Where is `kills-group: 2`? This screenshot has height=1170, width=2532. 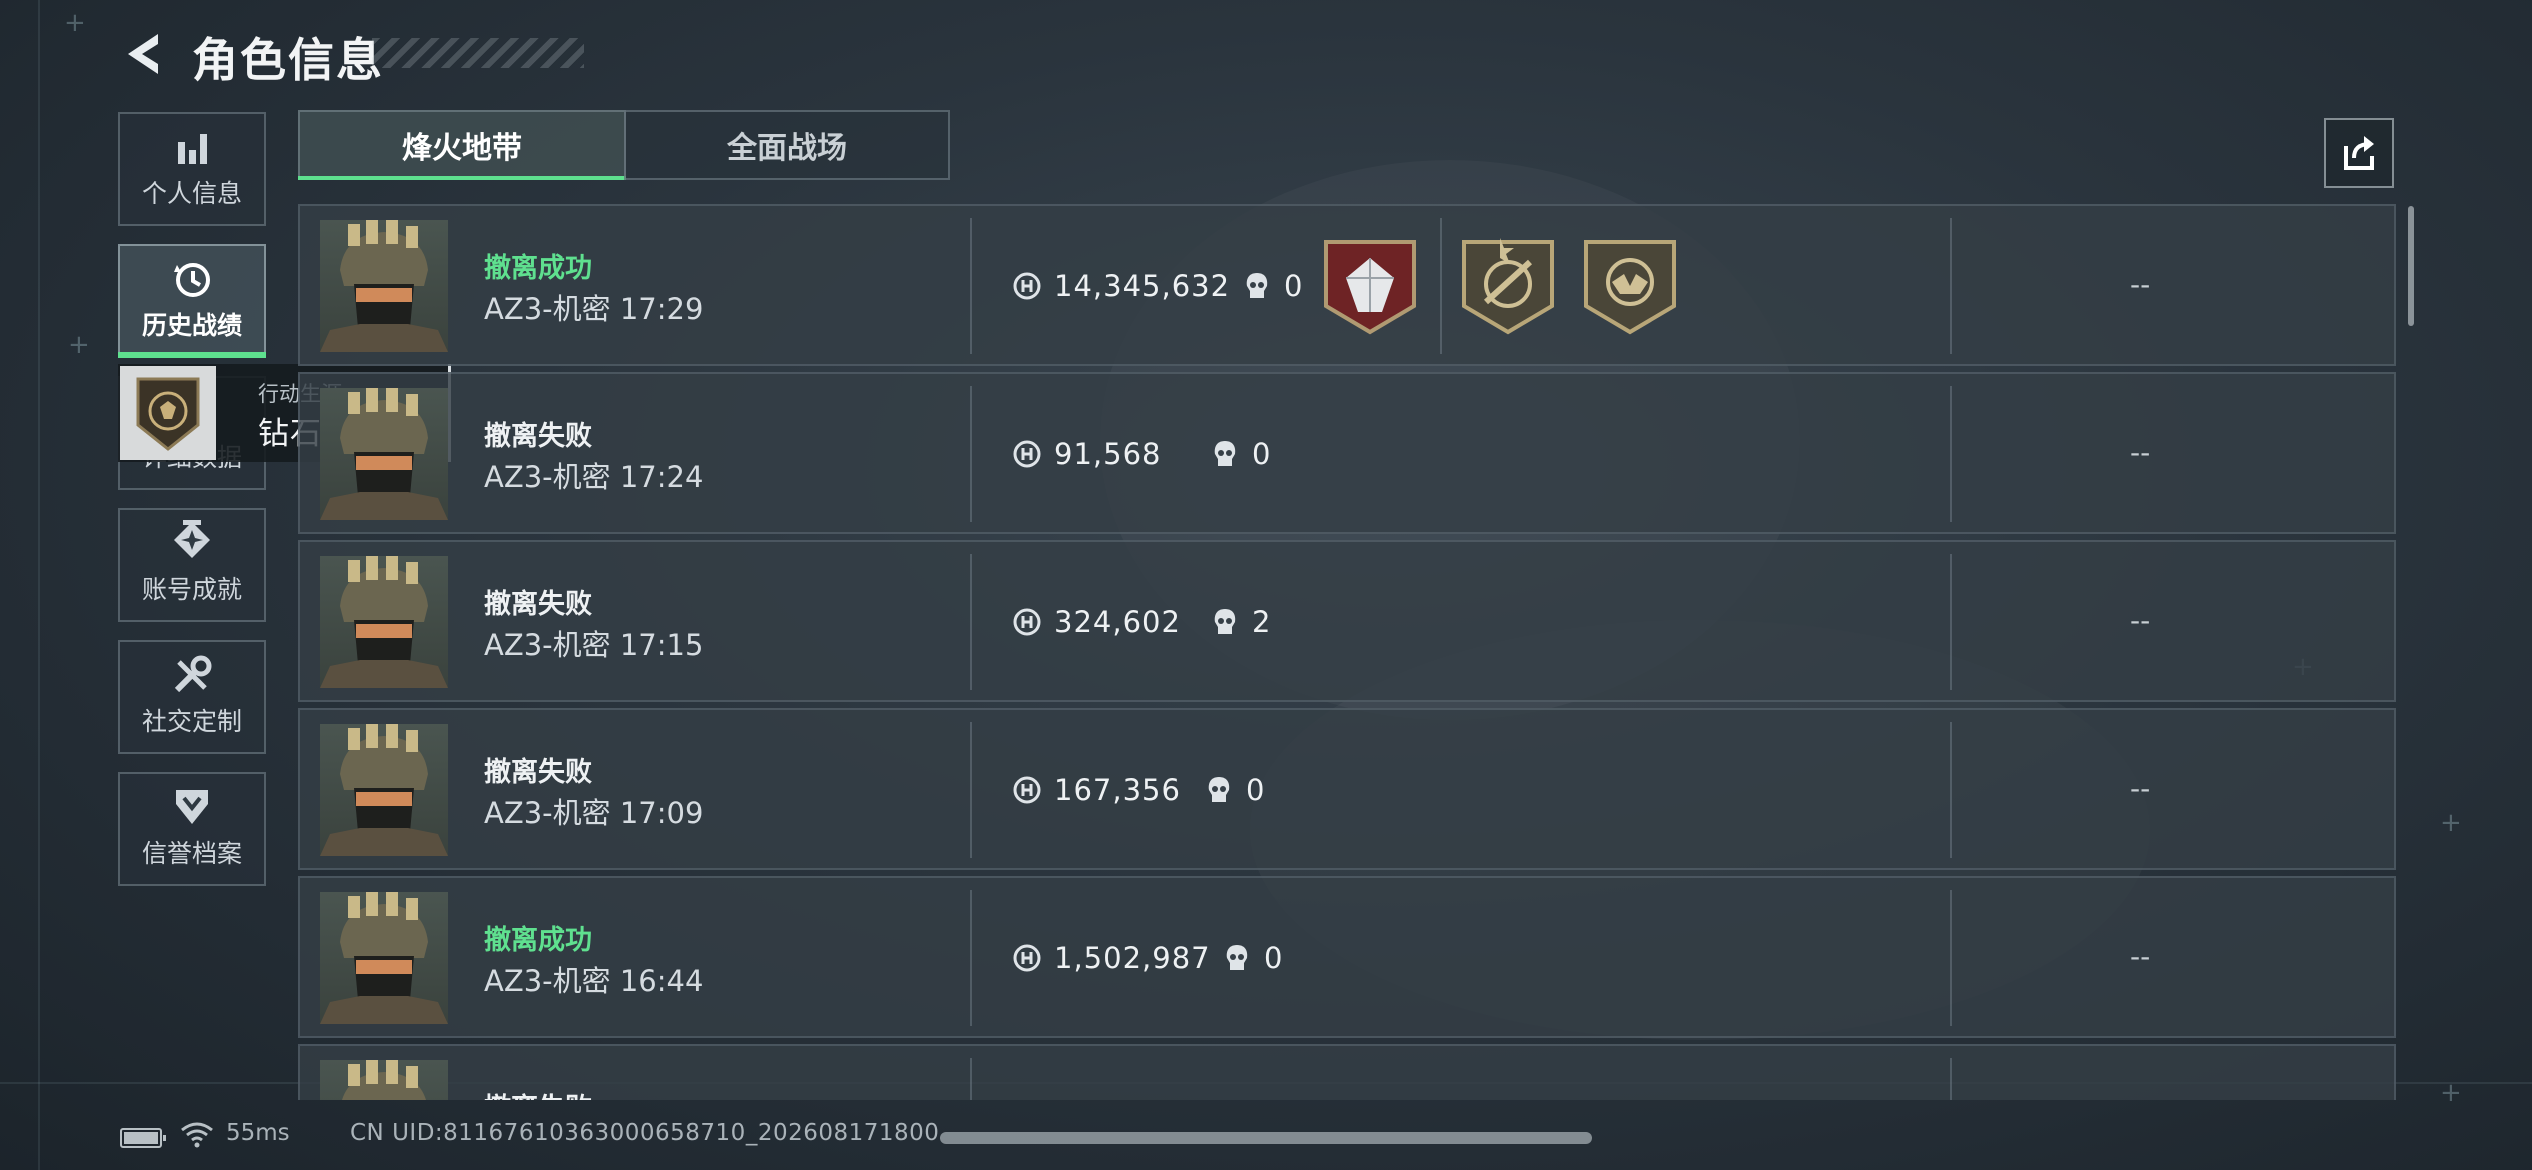
kills-group: 2 is located at coordinates (1241, 622).